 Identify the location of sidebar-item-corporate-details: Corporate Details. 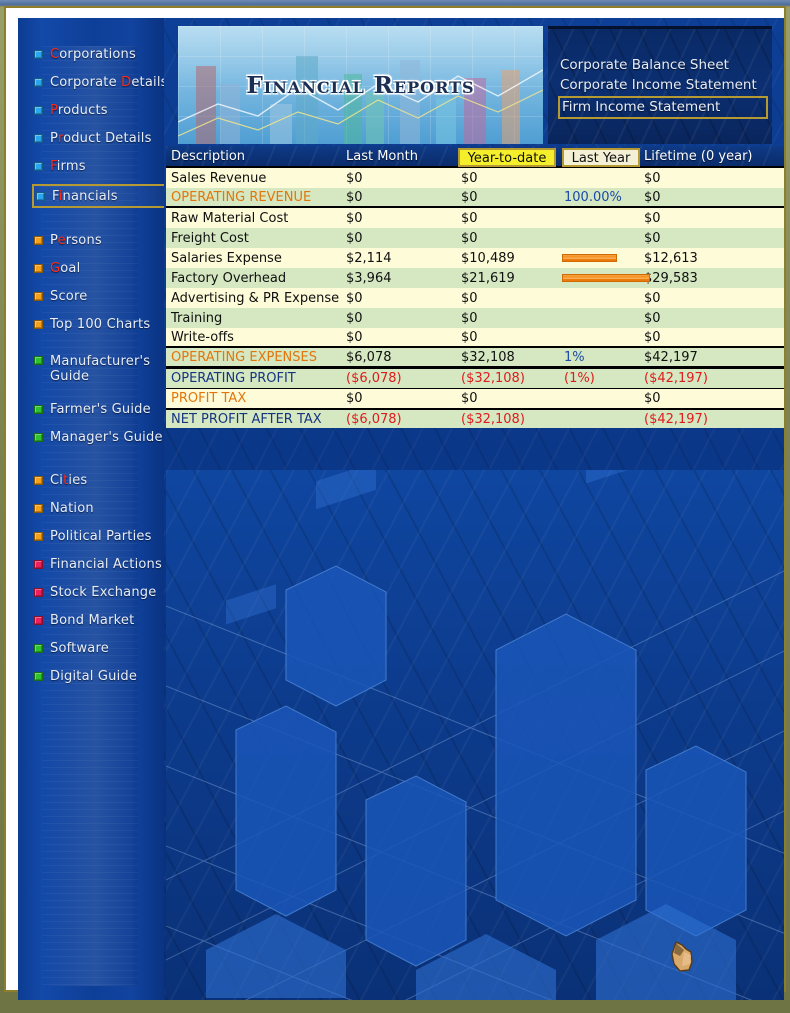
(99, 82).